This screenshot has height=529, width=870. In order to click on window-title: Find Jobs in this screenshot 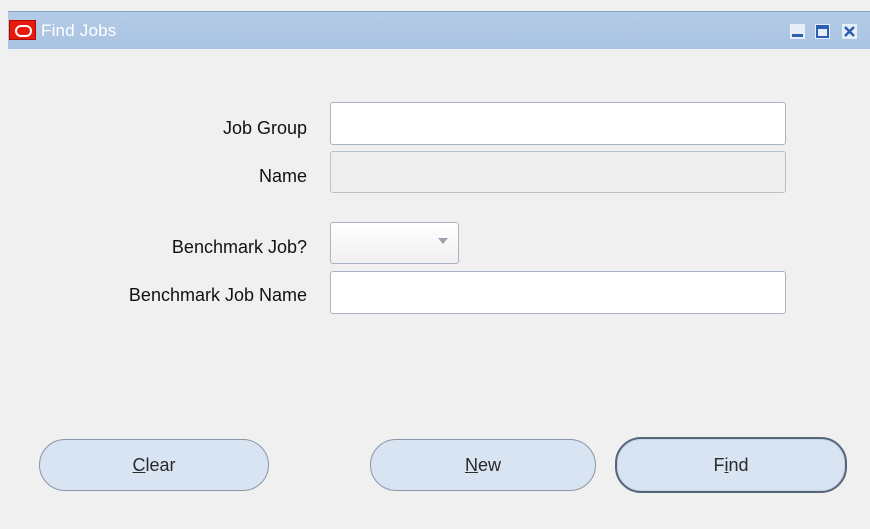, I will do `click(79, 30)`.